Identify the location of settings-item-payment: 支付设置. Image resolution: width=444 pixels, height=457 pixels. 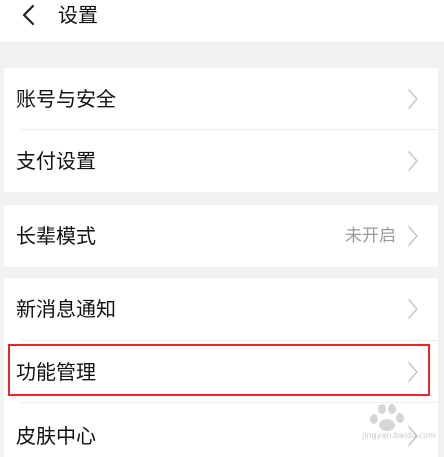
(221, 161).